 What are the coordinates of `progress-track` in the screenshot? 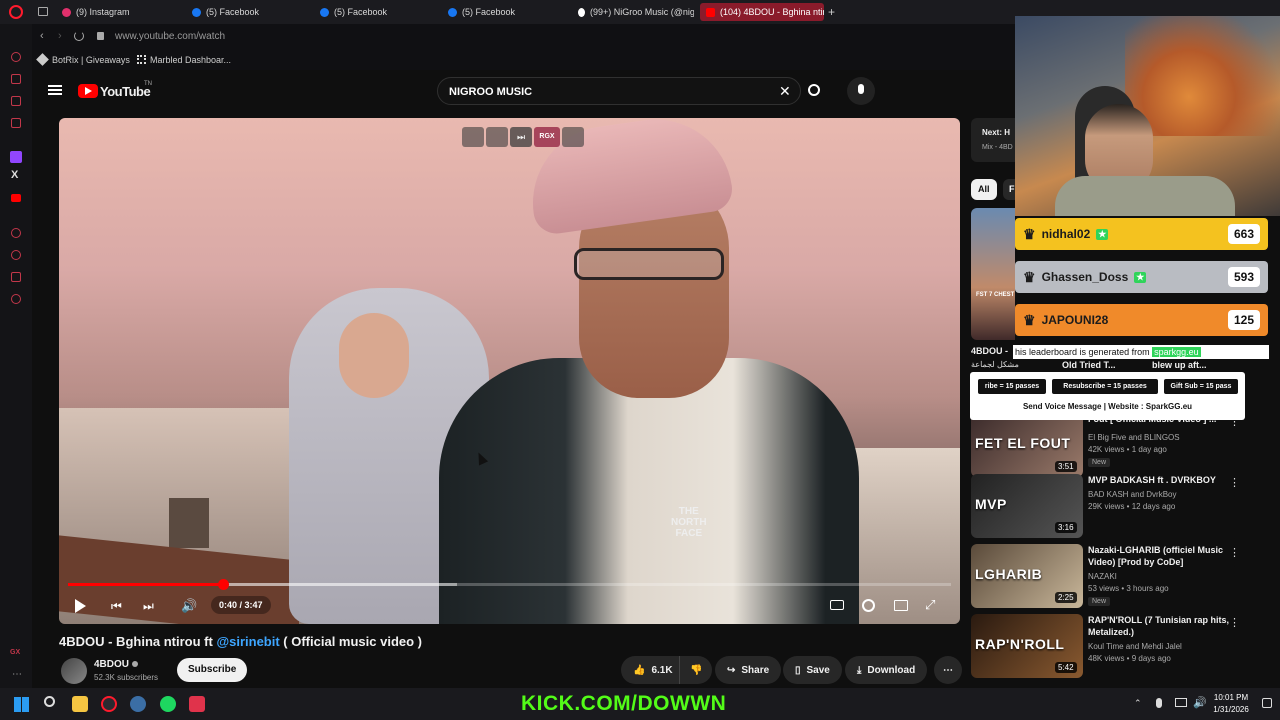 It's located at (509, 584).